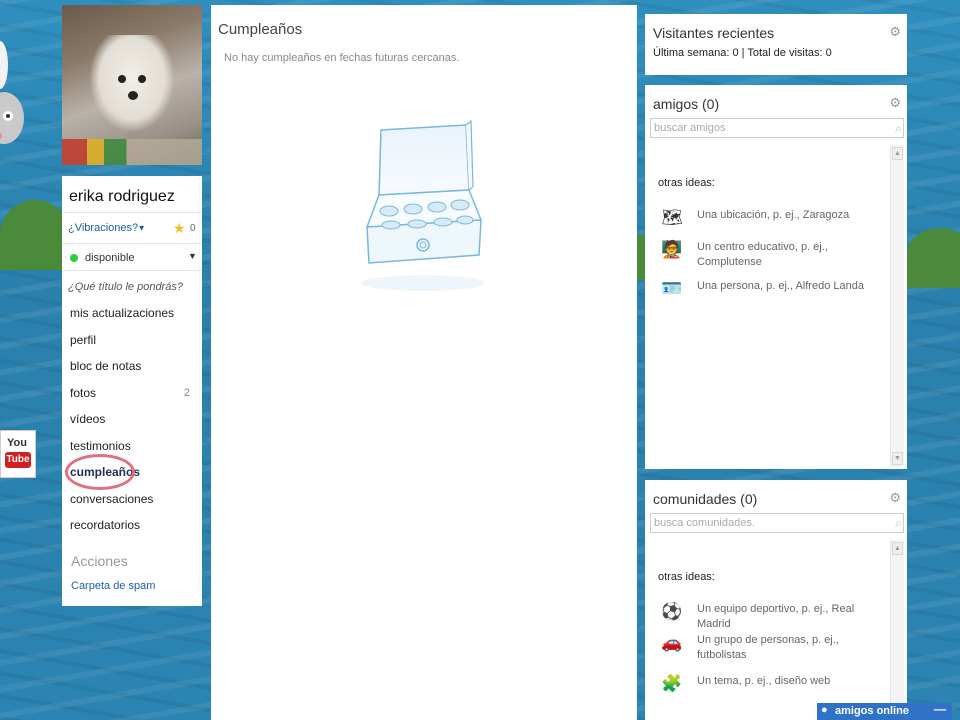  Describe the element at coordinates (132, 395) in the screenshot. I see `menu-item-fotos: fotos 2` at that location.